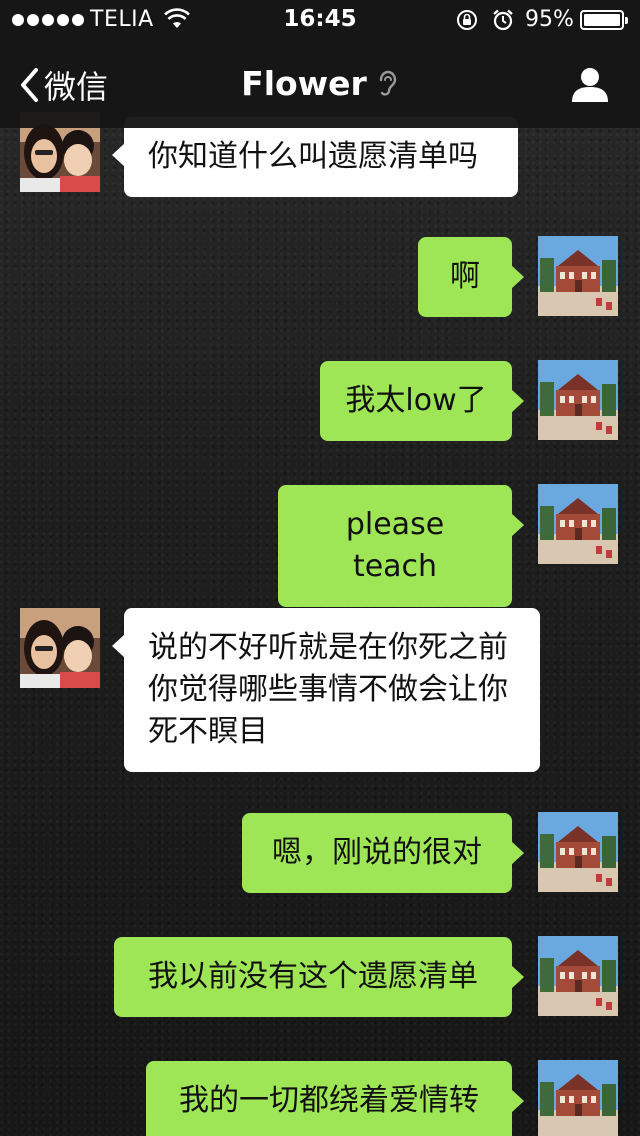  I want to click on message-text: 嗯，刚说的很对, so click(377, 852).